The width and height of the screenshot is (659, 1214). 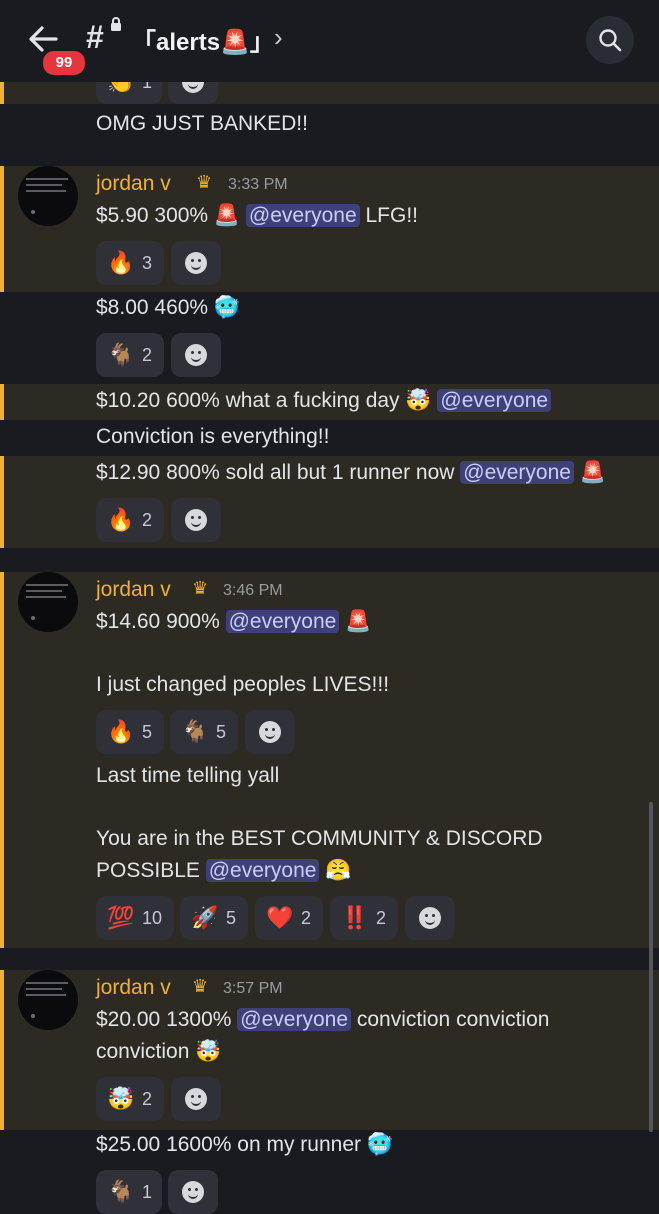 I want to click on reaction-button: 🐐 2, so click(x=130, y=355).